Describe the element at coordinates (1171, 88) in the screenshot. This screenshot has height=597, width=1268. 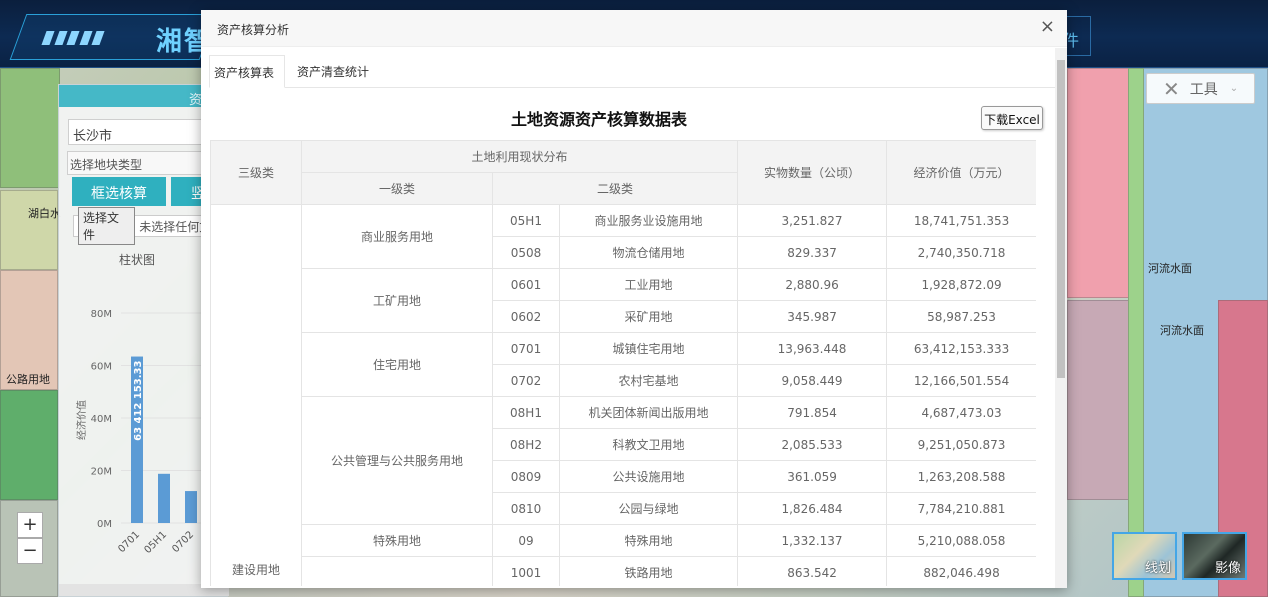
I see `tools-icon: ✕` at that location.